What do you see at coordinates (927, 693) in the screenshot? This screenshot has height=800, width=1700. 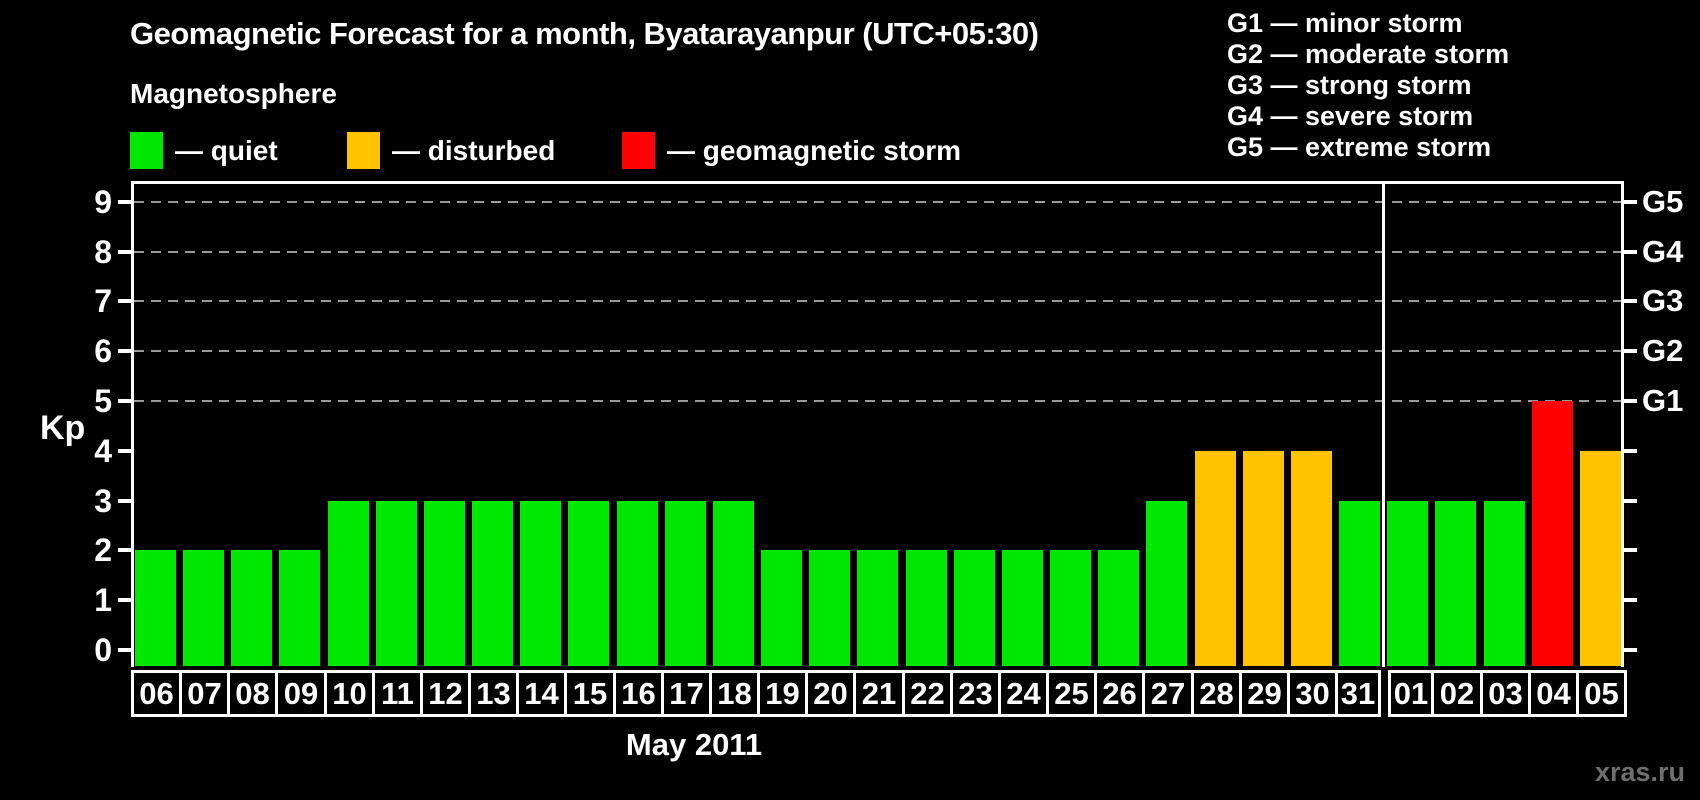 I see `day-label-box-22: 22` at bounding box center [927, 693].